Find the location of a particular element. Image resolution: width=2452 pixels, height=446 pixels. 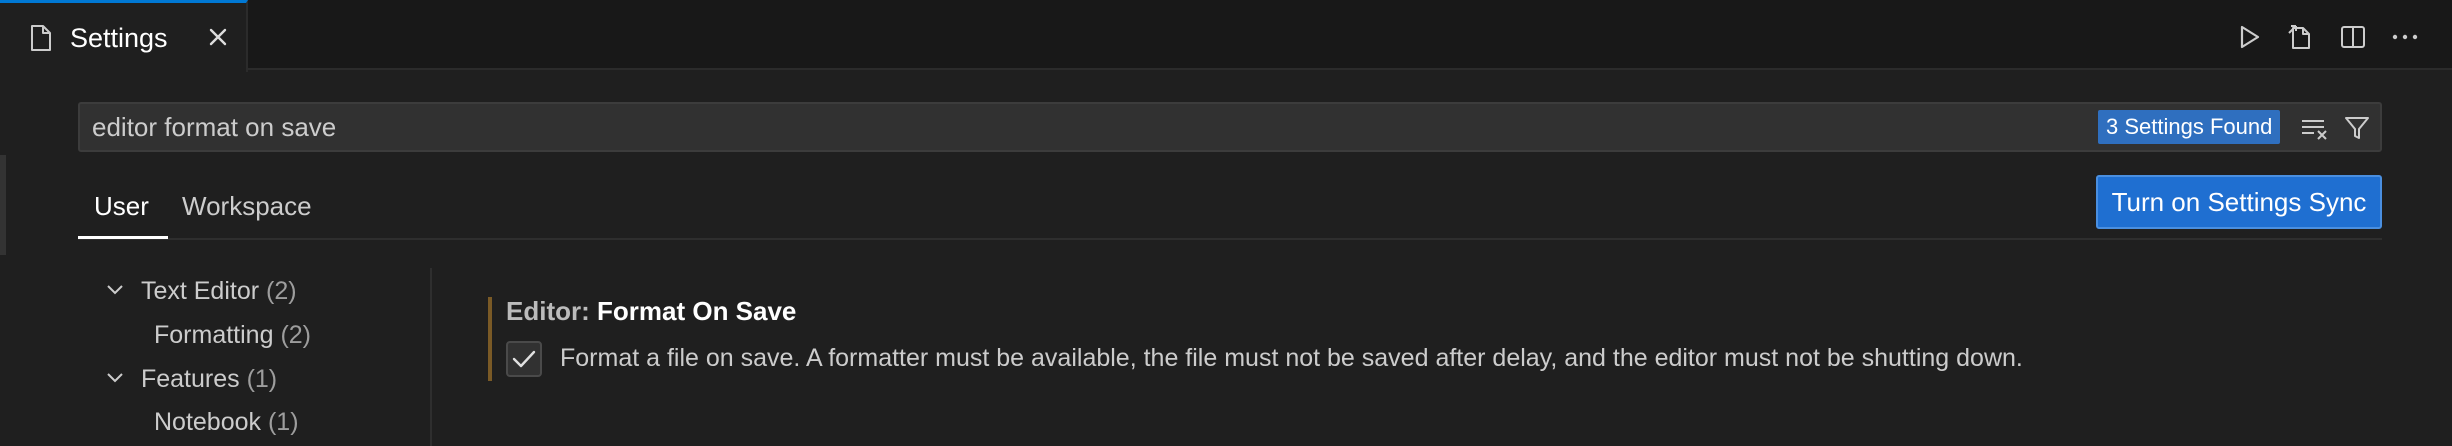

clear-filter-icon is located at coordinates (2315, 128).